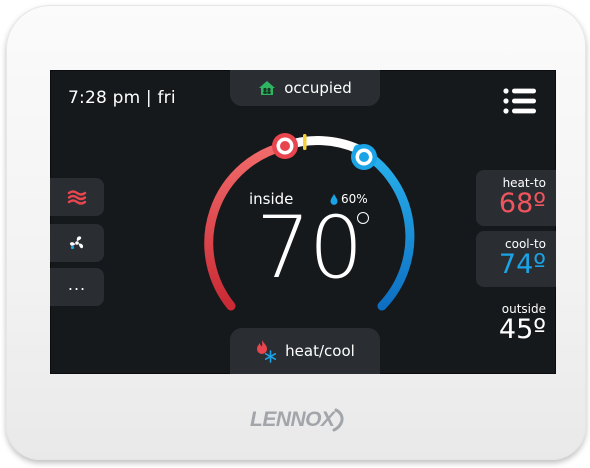 The image size is (590, 468). I want to click on mode-button: heat/cool, so click(305, 351).